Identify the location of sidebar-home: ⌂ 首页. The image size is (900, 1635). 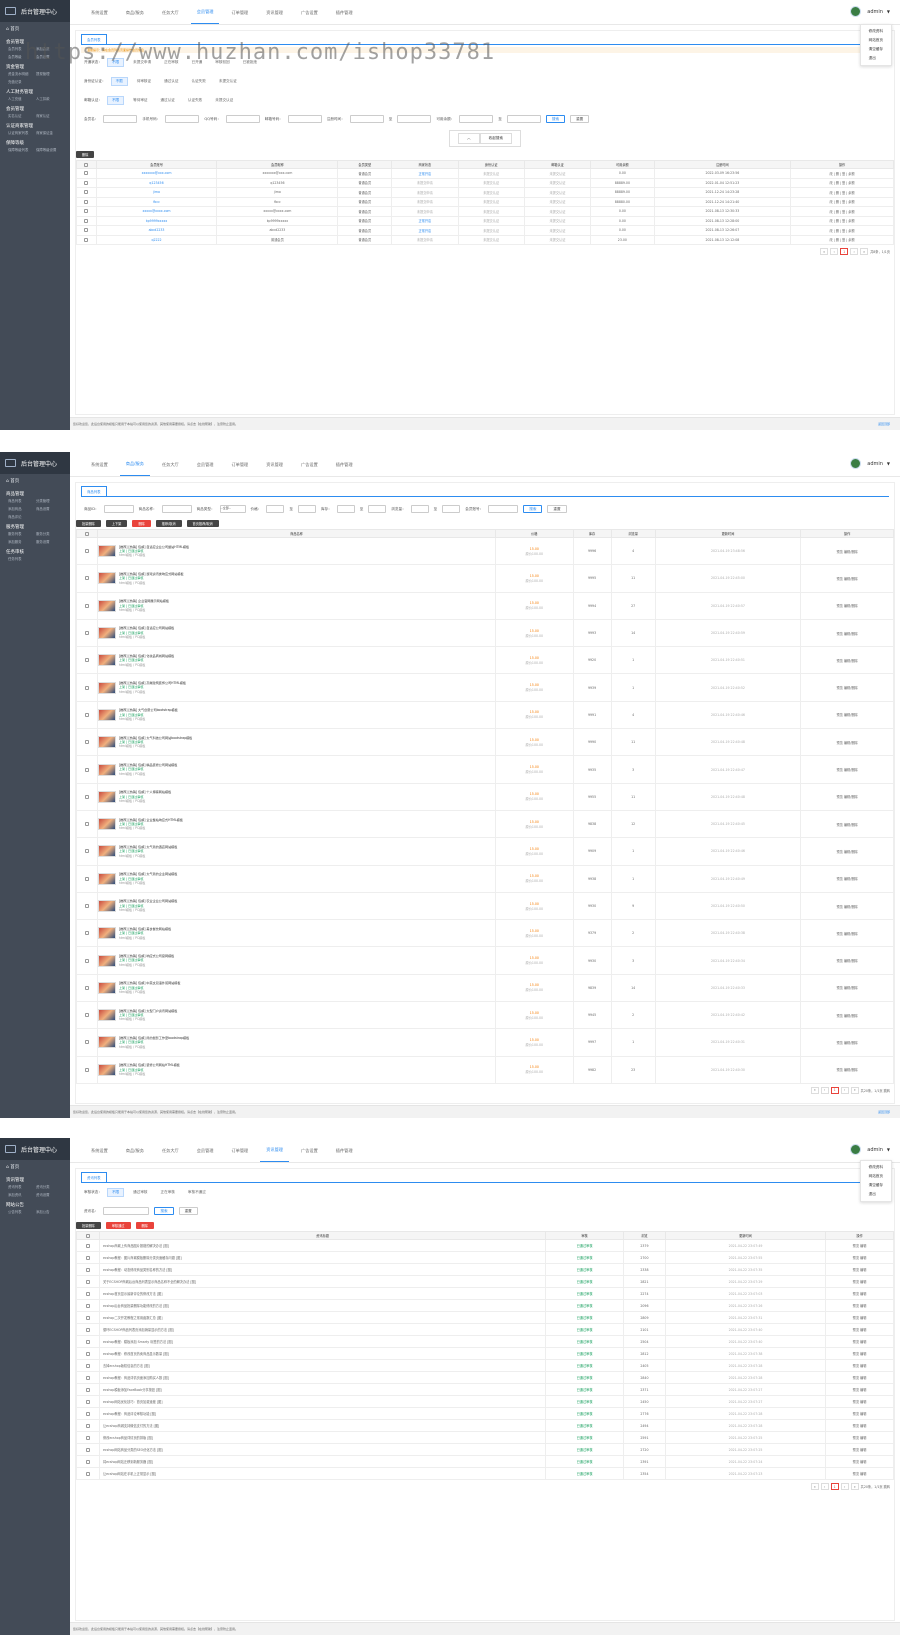
(35, 1167).